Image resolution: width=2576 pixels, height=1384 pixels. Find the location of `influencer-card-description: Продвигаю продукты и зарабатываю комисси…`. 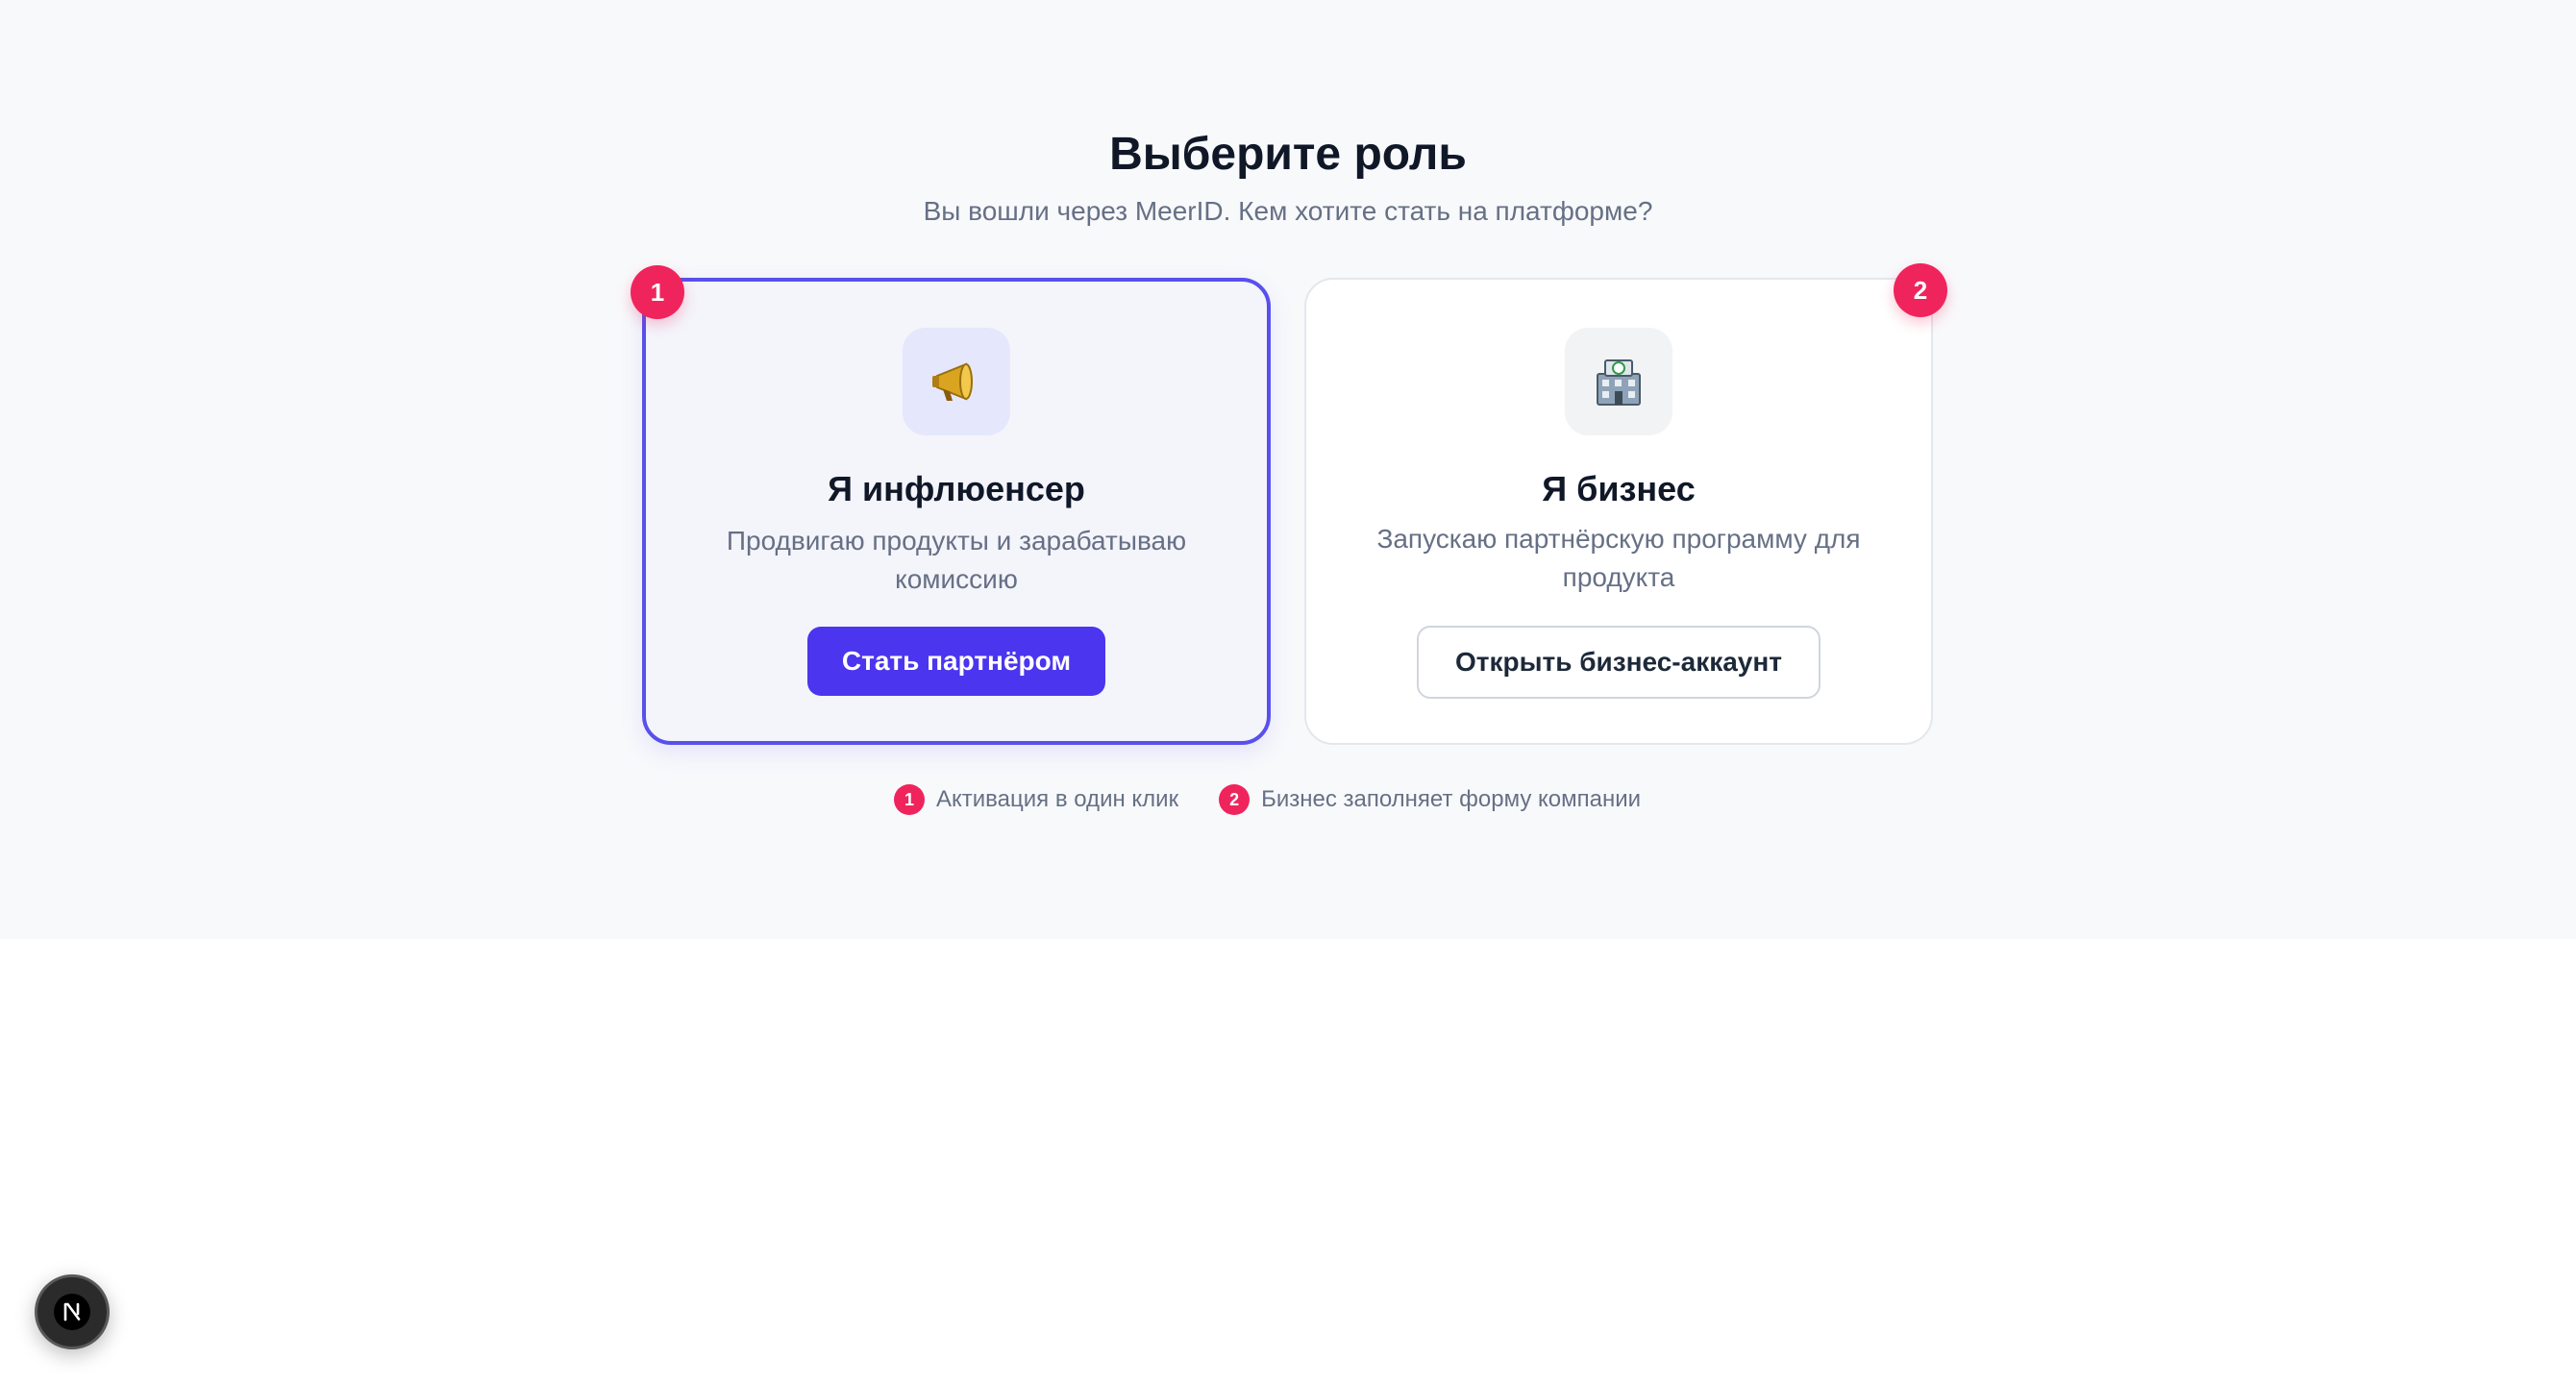

influencer-card-description: Продвигаю продукты и зарабатываю комисси… is located at coordinates (956, 560).